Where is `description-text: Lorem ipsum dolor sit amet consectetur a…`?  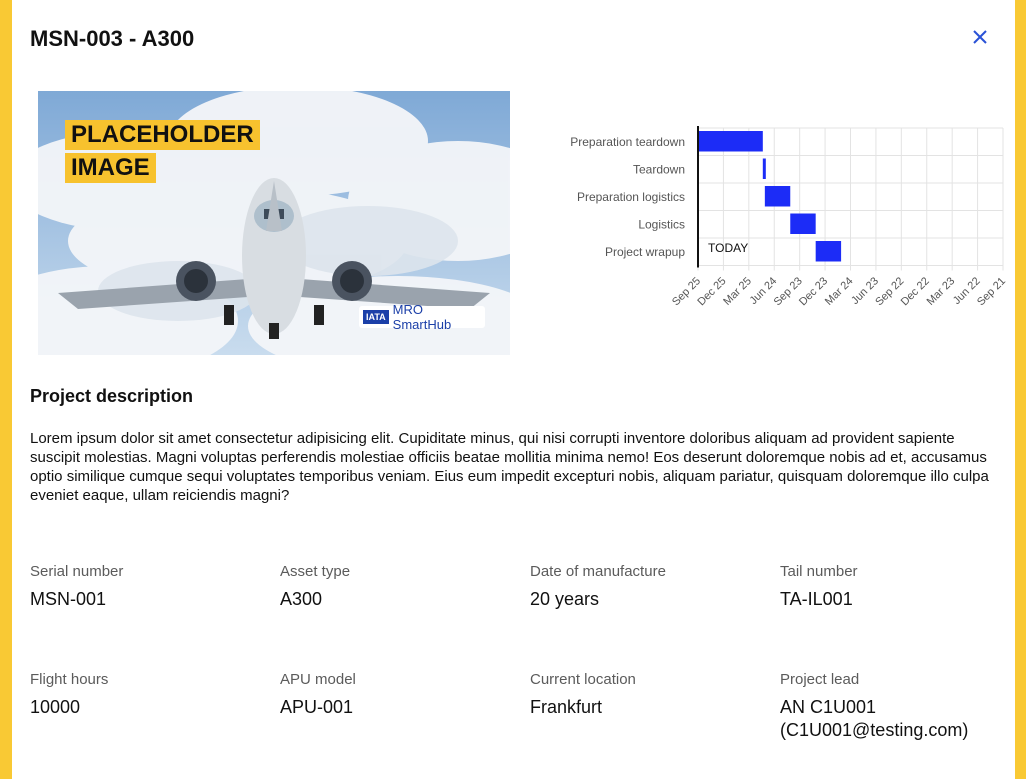 description-text: Lorem ipsum dolor sit amet consectetur a… is located at coordinates (509, 467).